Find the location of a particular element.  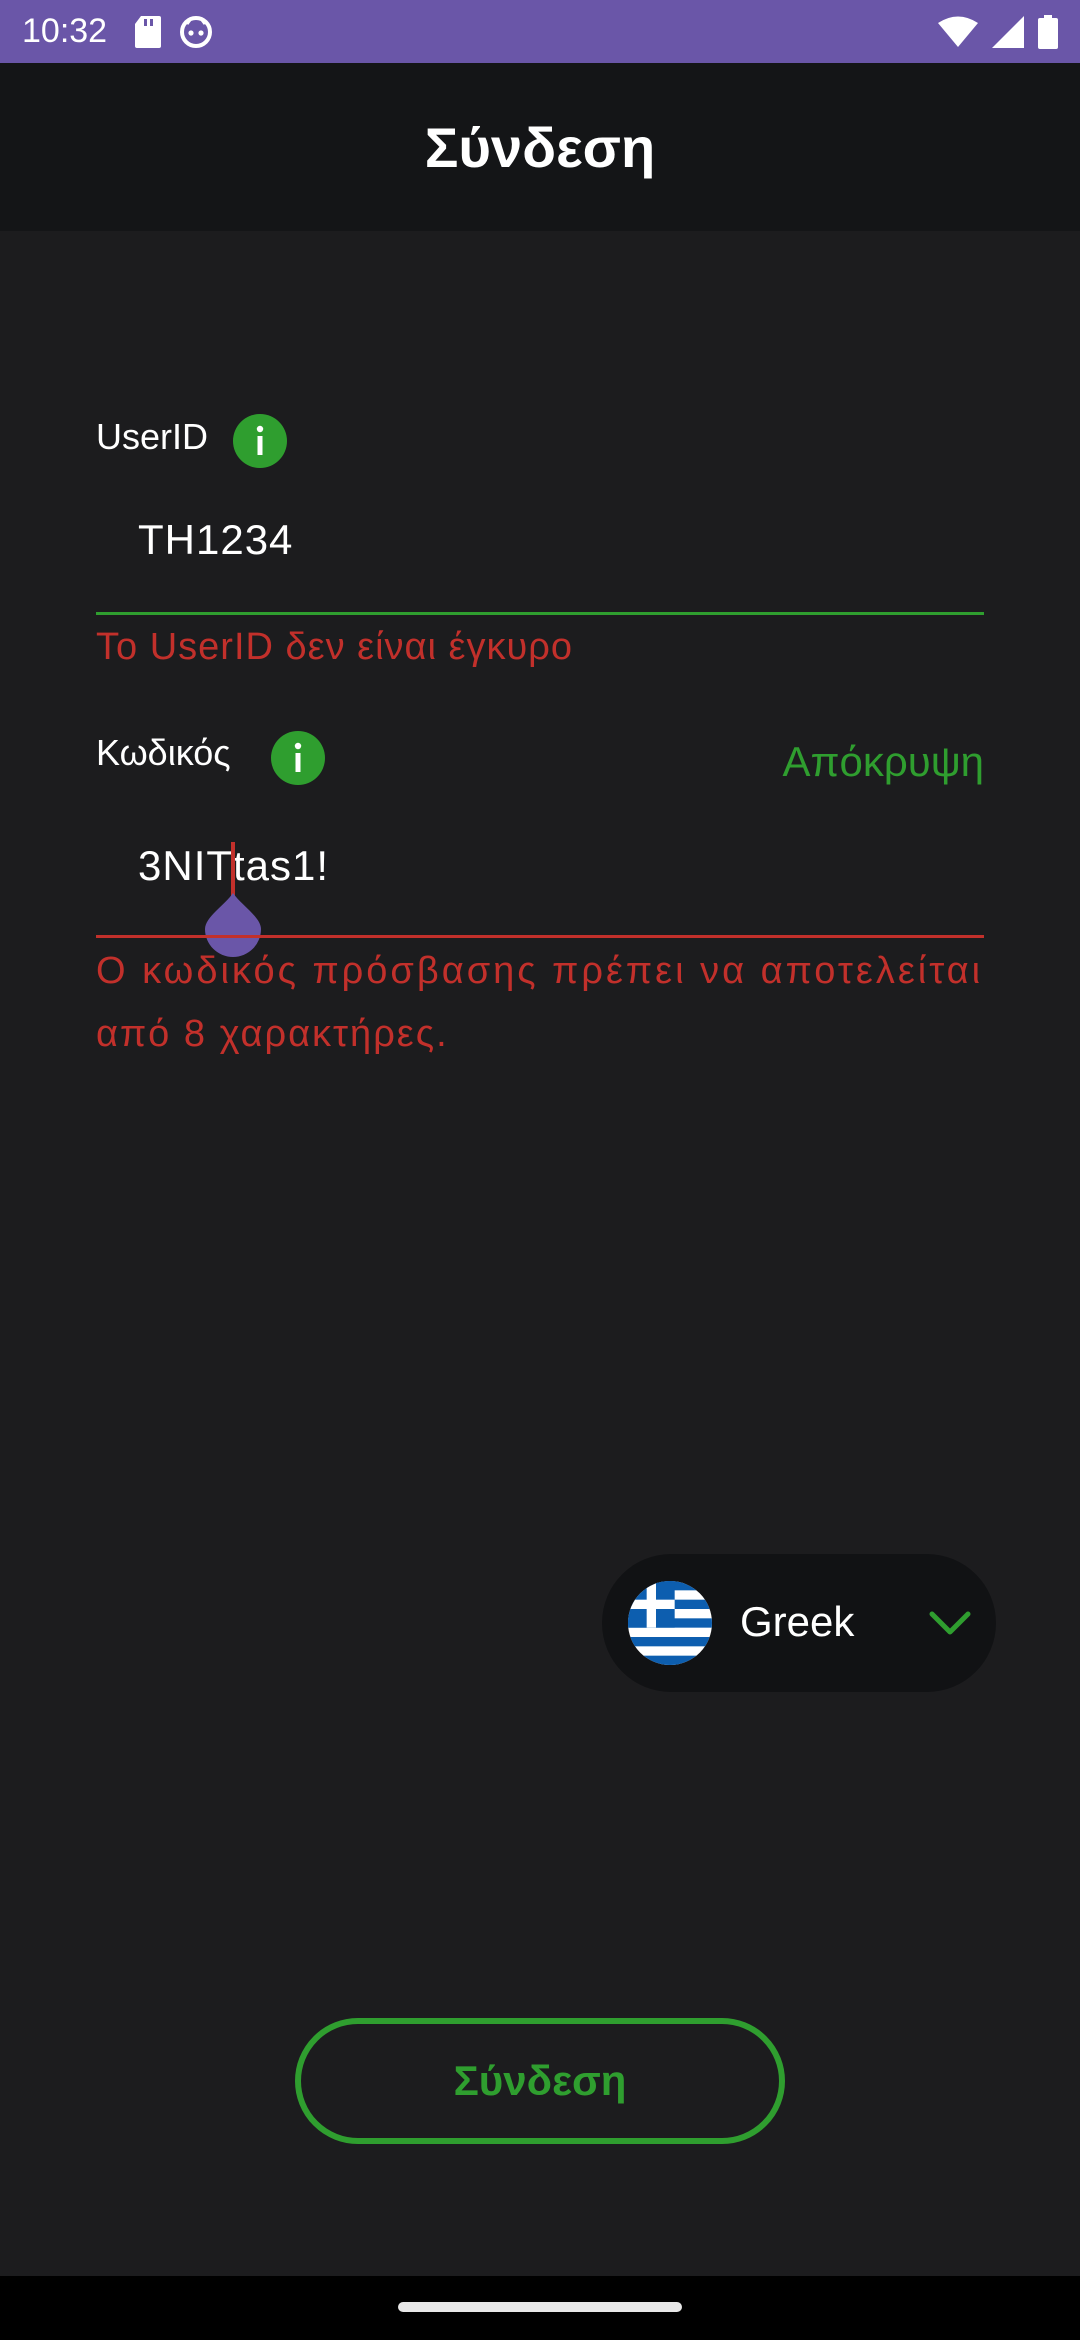

userid-info-icon is located at coordinates (260, 441).